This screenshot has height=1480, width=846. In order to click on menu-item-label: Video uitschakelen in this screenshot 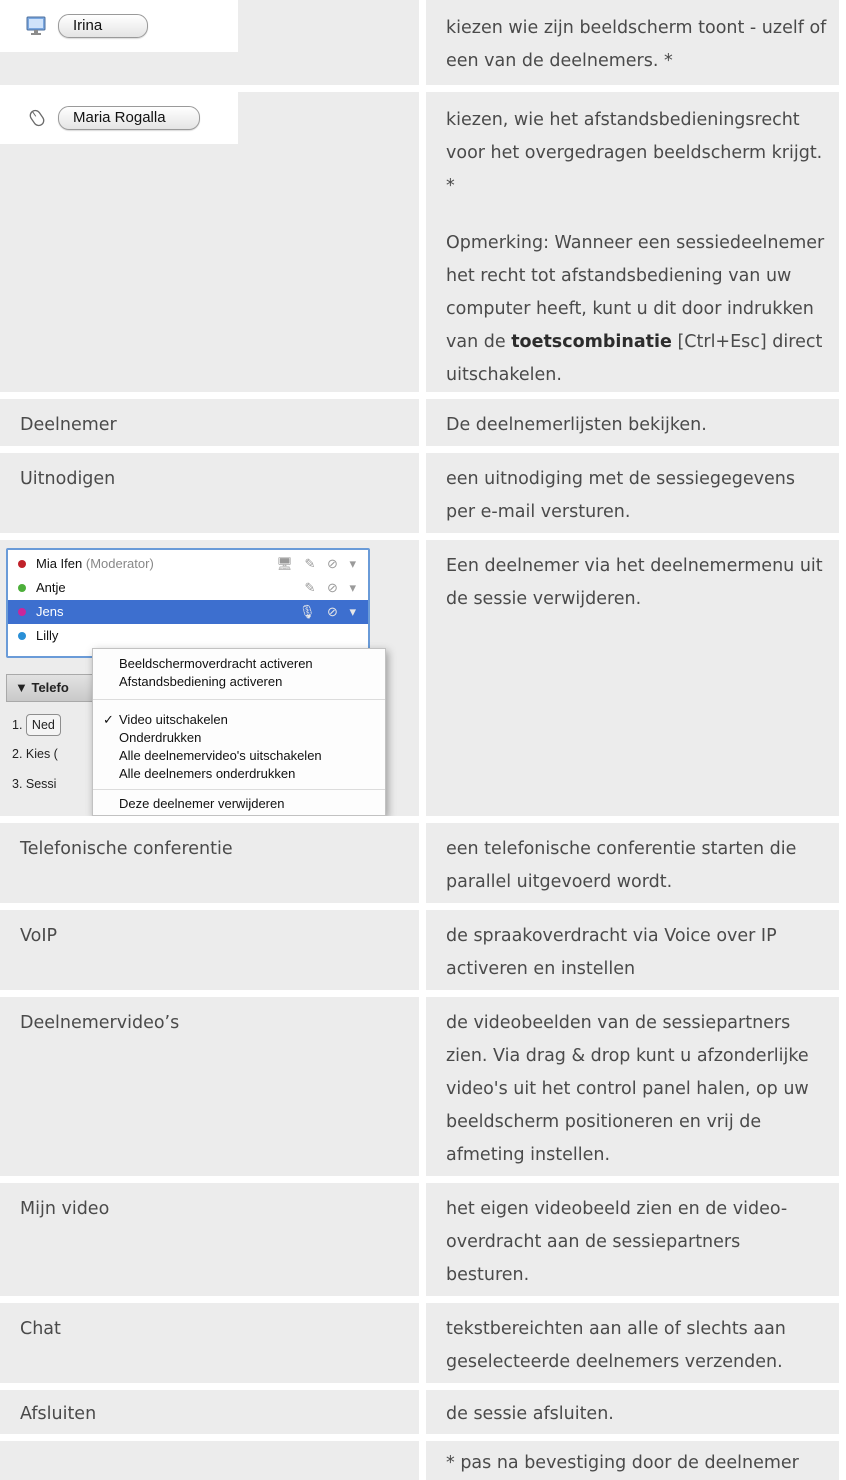, I will do `click(173, 719)`.